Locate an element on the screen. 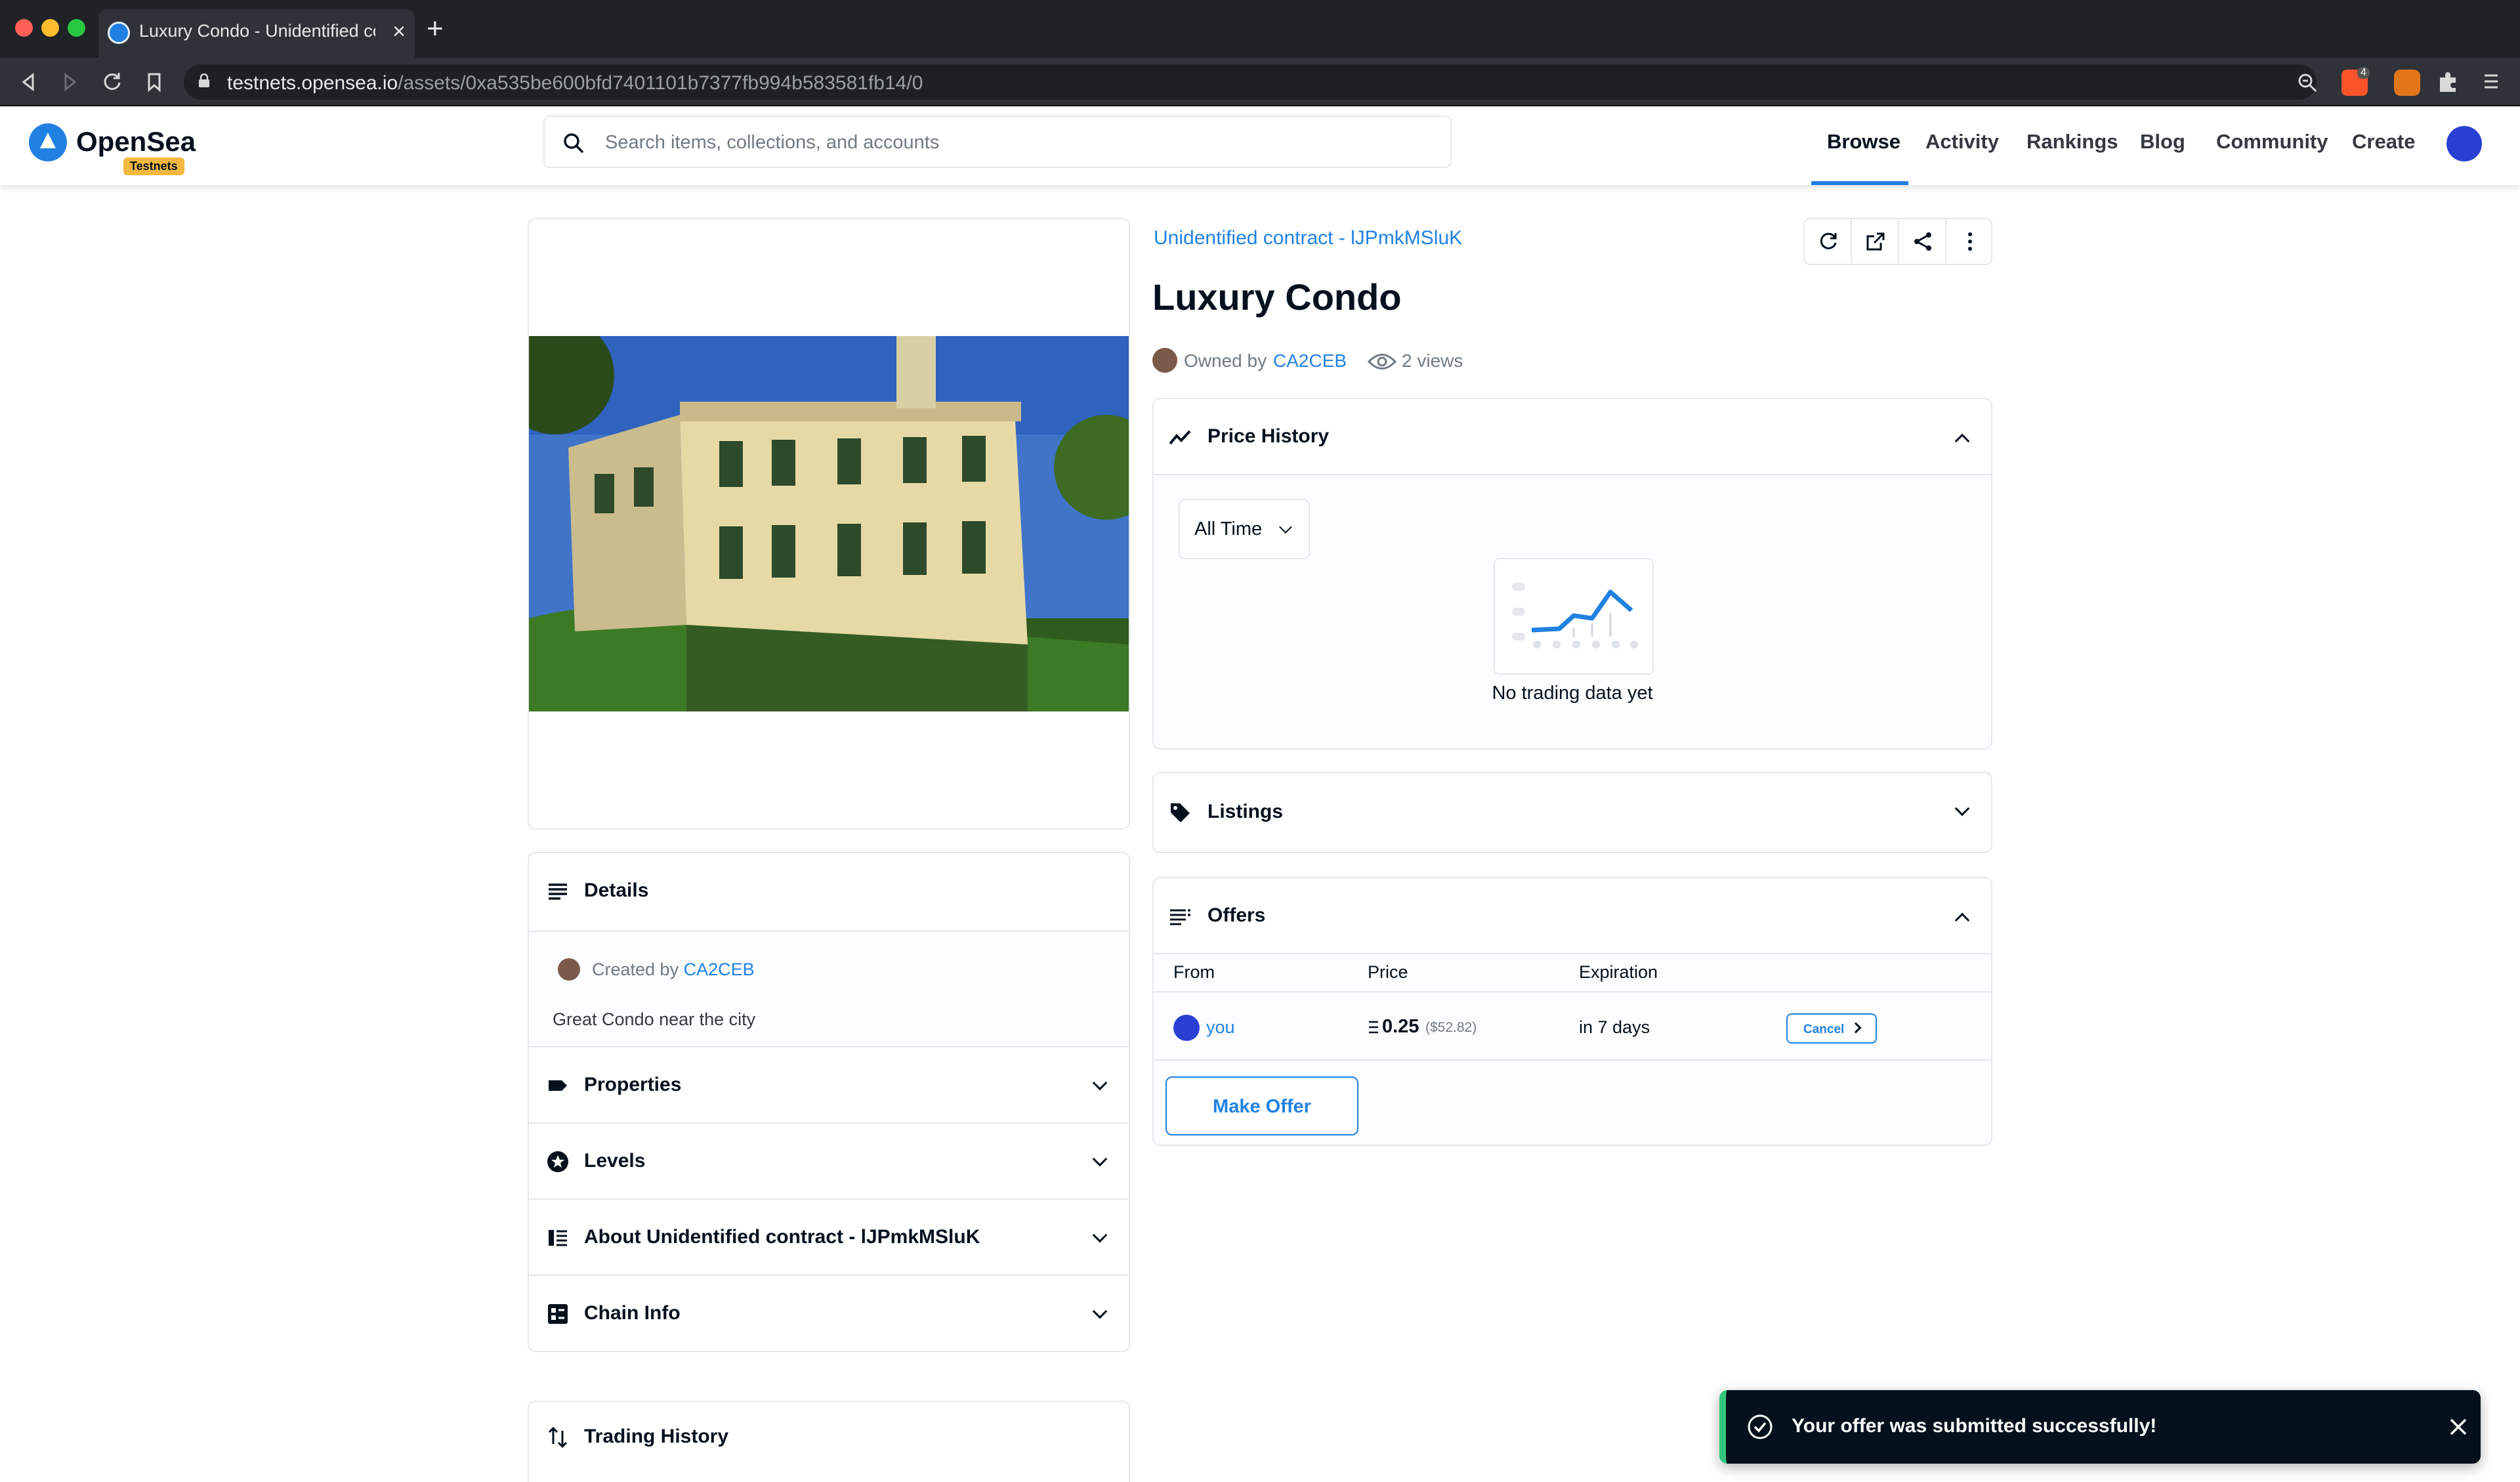 The width and height of the screenshot is (2520, 1482). browser-tab-bar: Luxury Condo - Unidentified co × + is located at coordinates (1260, 29).